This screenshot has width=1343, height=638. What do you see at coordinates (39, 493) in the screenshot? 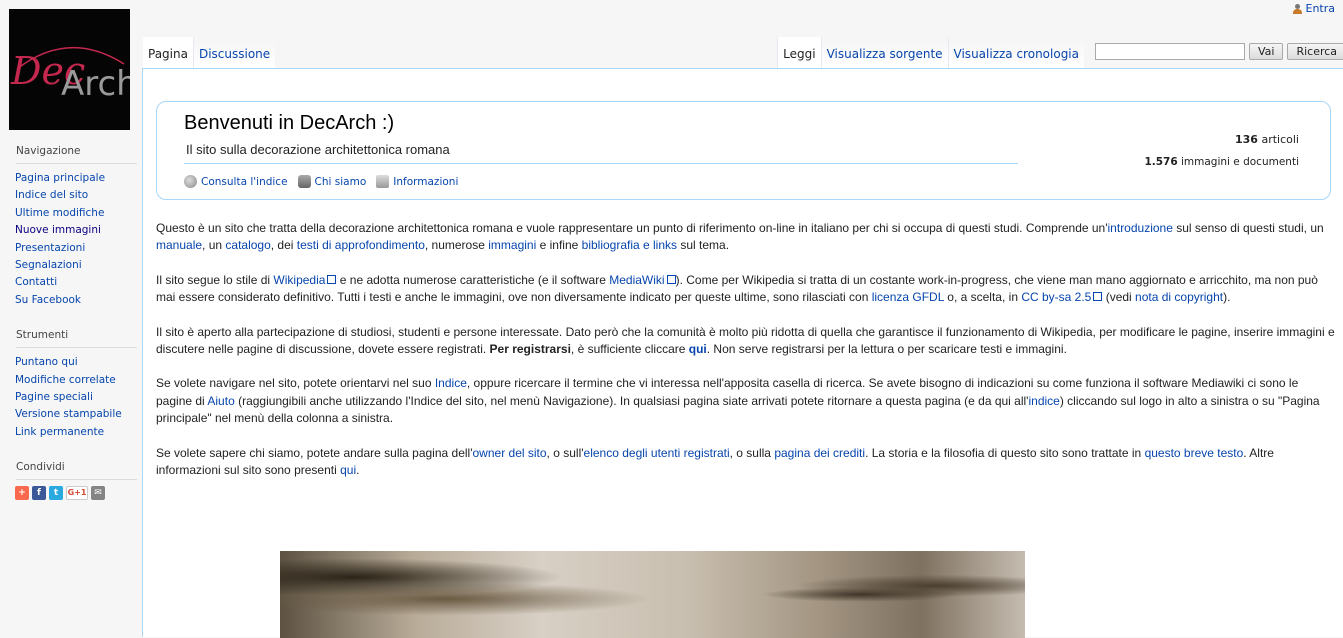
I see `facebook-icon: f` at bounding box center [39, 493].